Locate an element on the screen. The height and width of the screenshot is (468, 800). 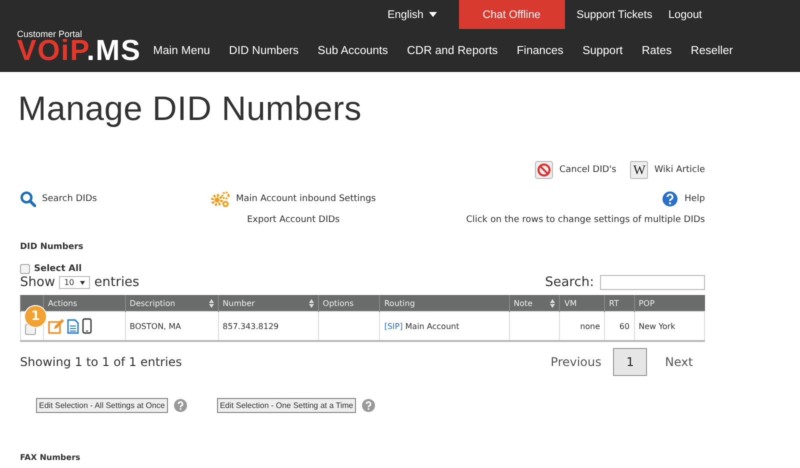
column-header: RT is located at coordinates (619, 303).